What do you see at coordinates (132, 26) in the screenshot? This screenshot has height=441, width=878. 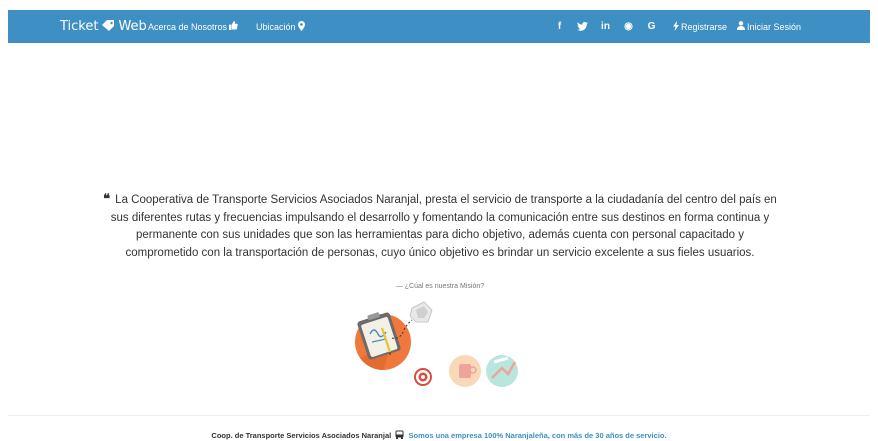 I see `brand-name-right: Web` at bounding box center [132, 26].